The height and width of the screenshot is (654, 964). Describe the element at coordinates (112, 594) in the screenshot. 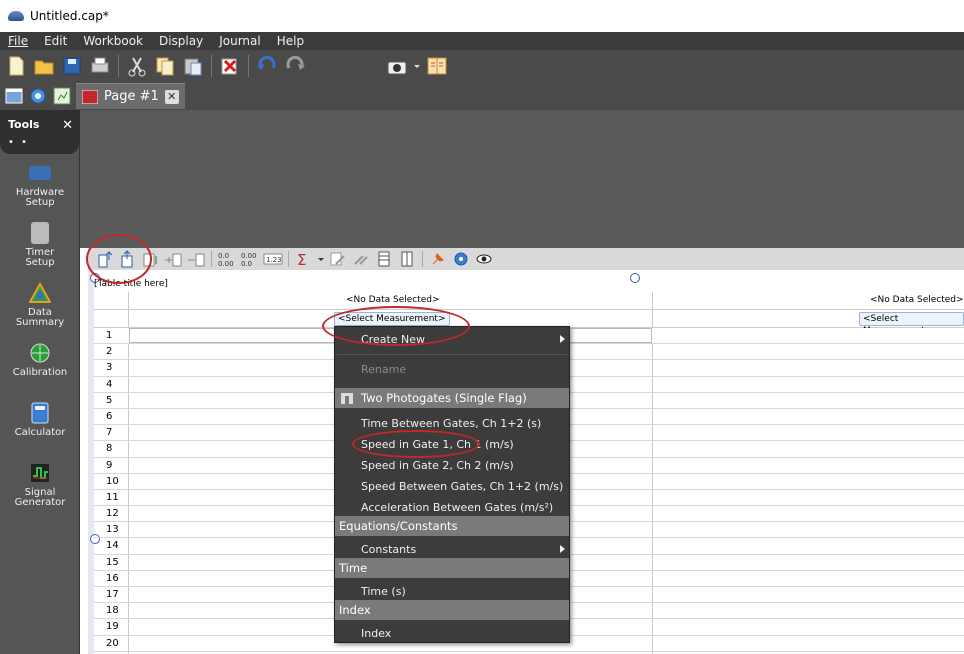

I see `row-number: 17` at that location.